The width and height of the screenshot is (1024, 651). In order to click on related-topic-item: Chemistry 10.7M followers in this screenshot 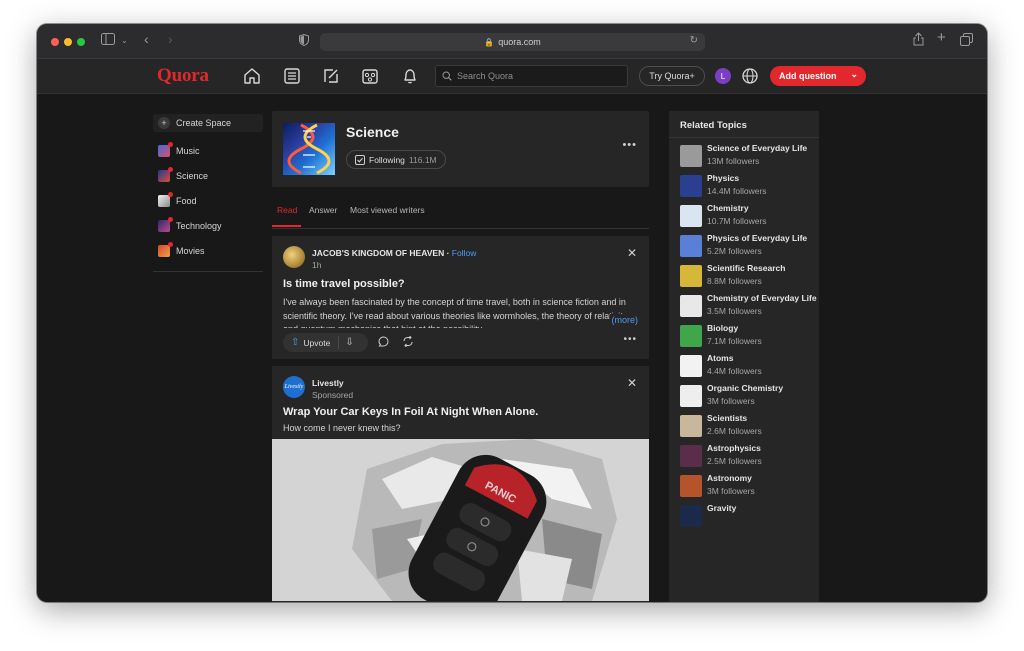, I will do `click(744, 215)`.